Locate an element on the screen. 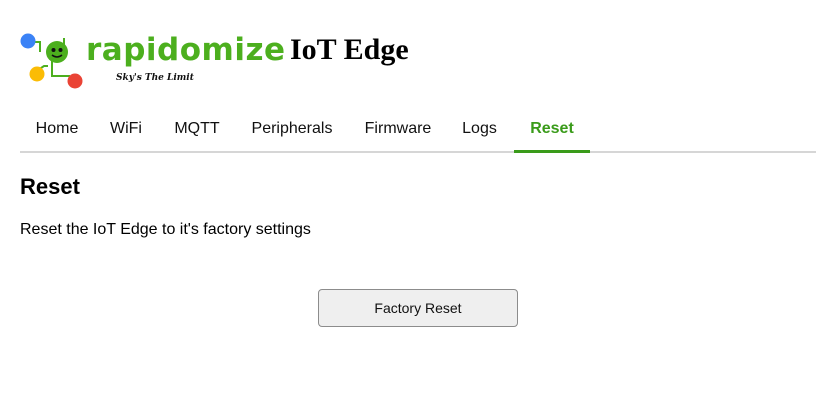 This screenshot has width=833, height=407. tab-reset: Reset is located at coordinates (552, 130).